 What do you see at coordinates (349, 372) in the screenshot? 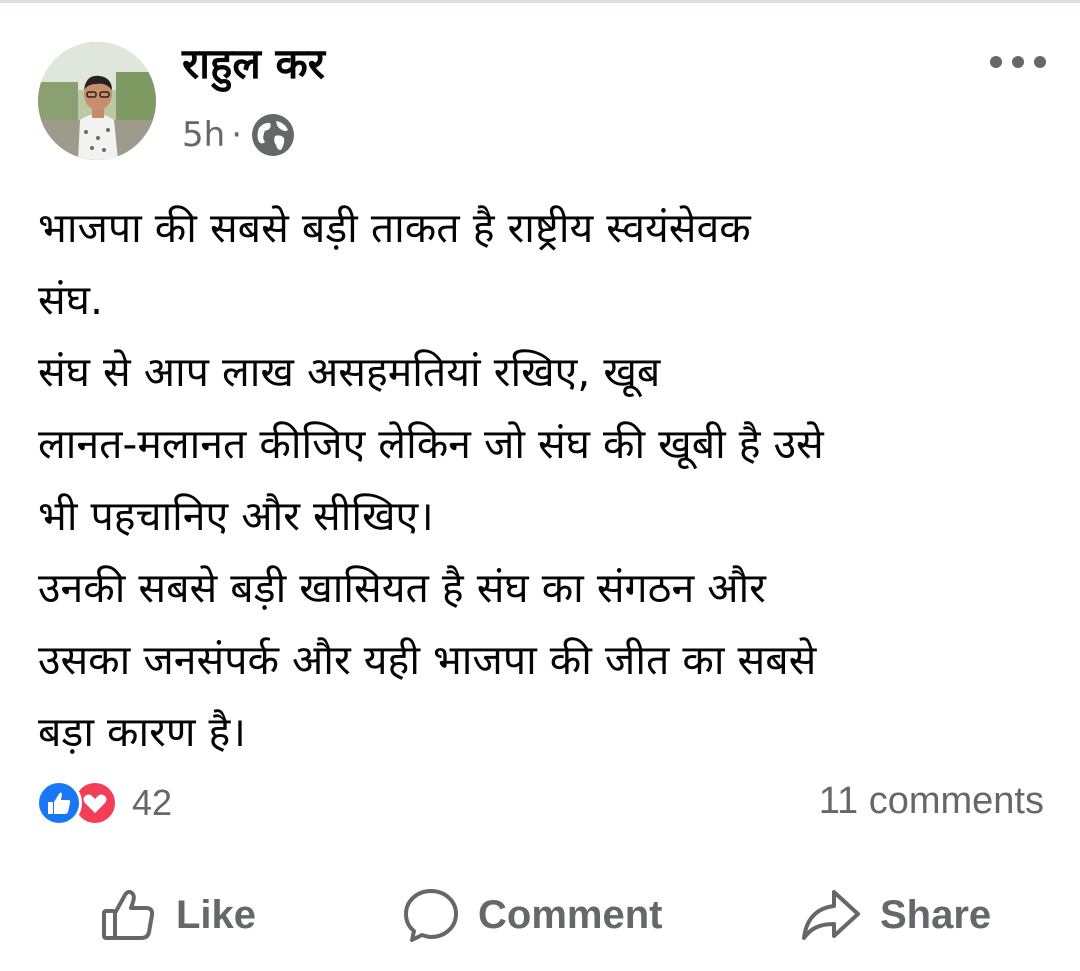
I see `post-line: संघ से आप लाख असहमतियां रखिए, खूब` at bounding box center [349, 372].